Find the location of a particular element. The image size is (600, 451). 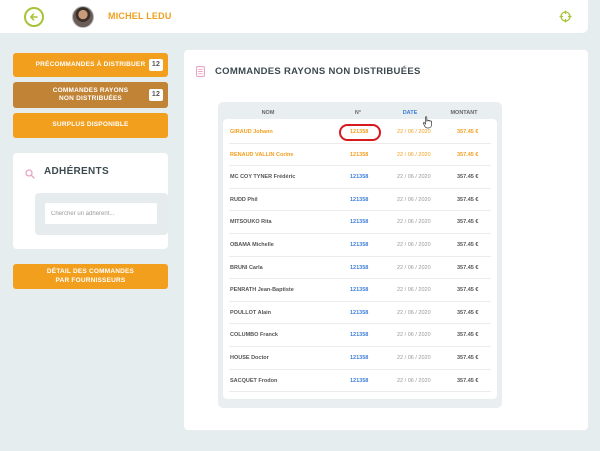

column-header-num: N° is located at coordinates (358, 113).